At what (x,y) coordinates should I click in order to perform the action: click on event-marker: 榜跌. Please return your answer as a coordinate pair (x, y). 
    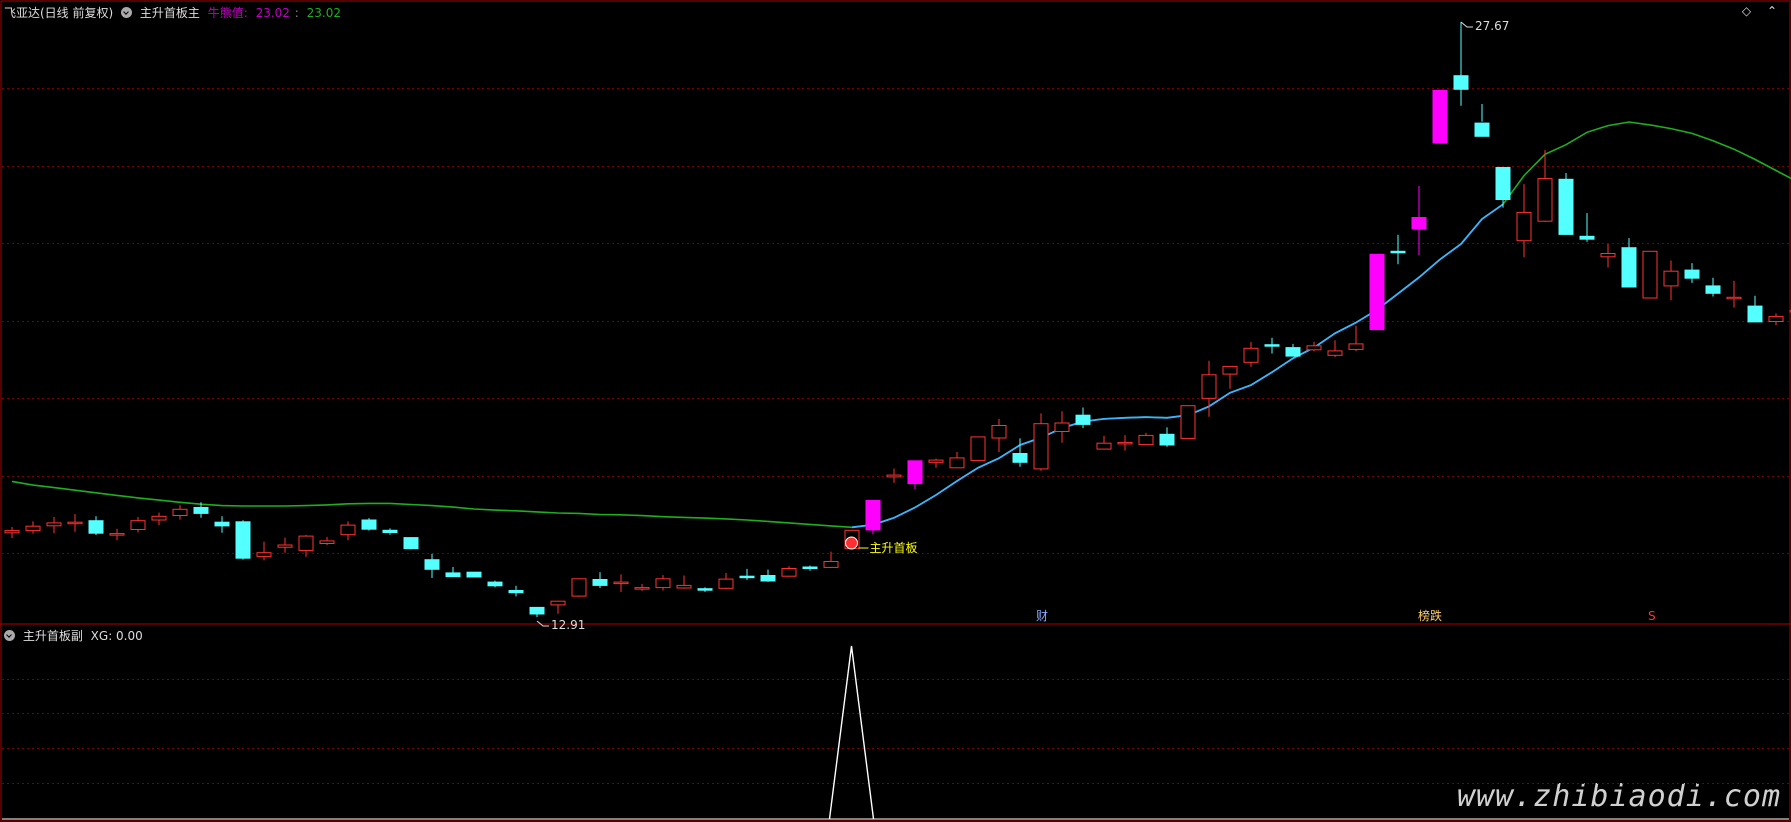
    Looking at the image, I should click on (1430, 615).